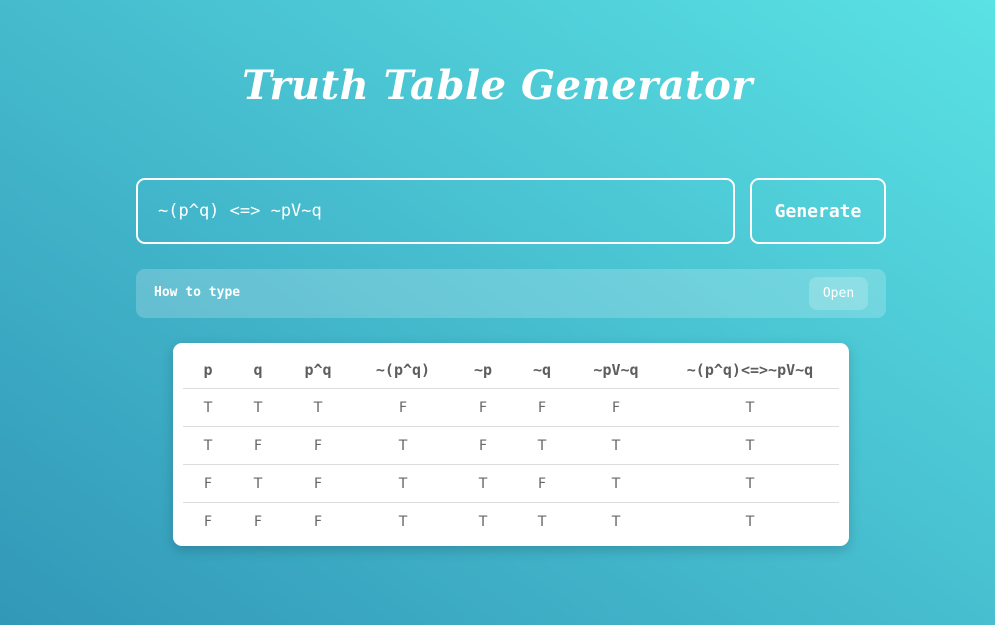 The width and height of the screenshot is (995, 625). I want to click on open-button: Open, so click(838, 293).